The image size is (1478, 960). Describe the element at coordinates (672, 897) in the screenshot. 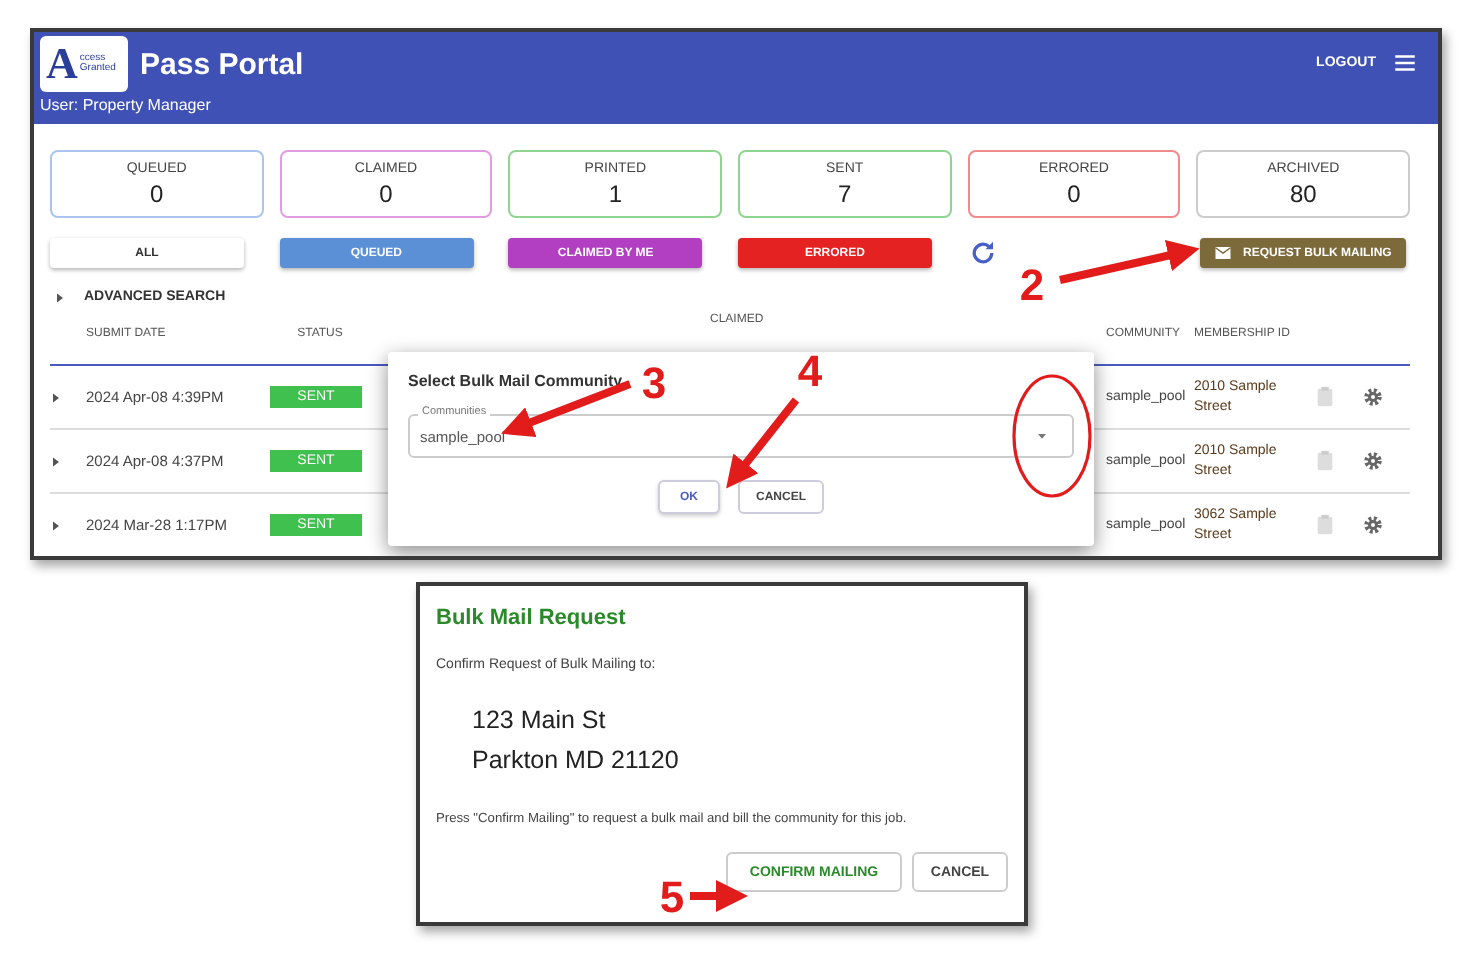

I see `step-number: 5` at that location.